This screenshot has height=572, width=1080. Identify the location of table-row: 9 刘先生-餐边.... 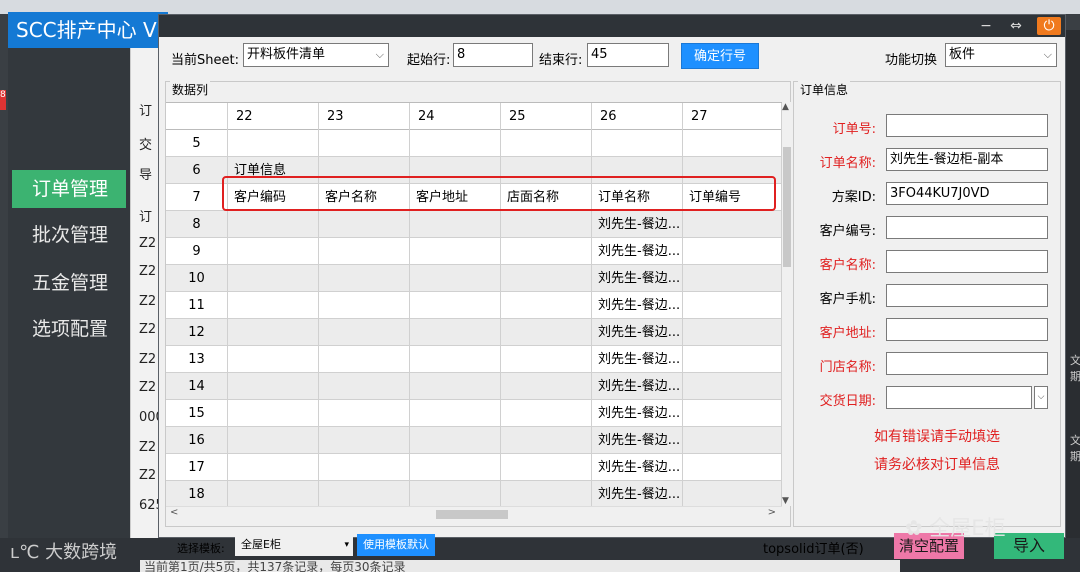
(474, 251).